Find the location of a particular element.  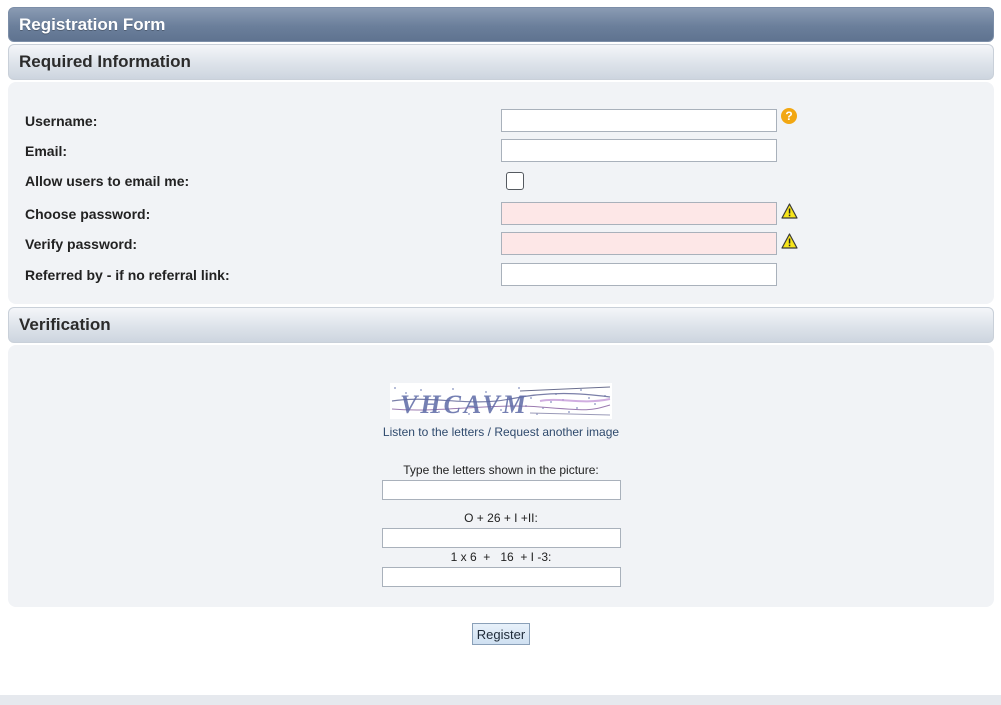

choose-password-input is located at coordinates (639, 213).